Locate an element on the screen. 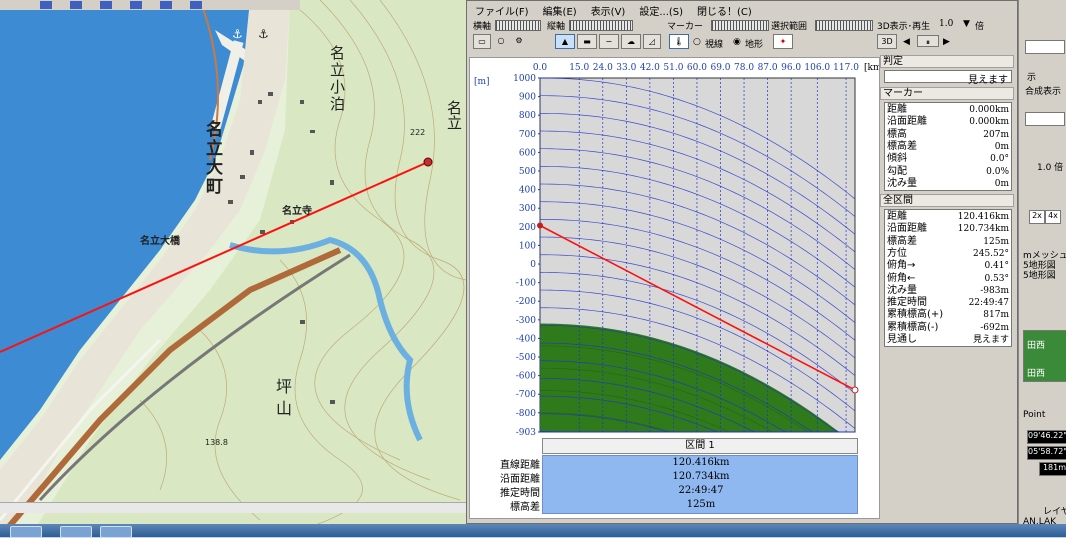 The image size is (1066, 538). radio-terrain-label: 地形 is located at coordinates (754, 43).